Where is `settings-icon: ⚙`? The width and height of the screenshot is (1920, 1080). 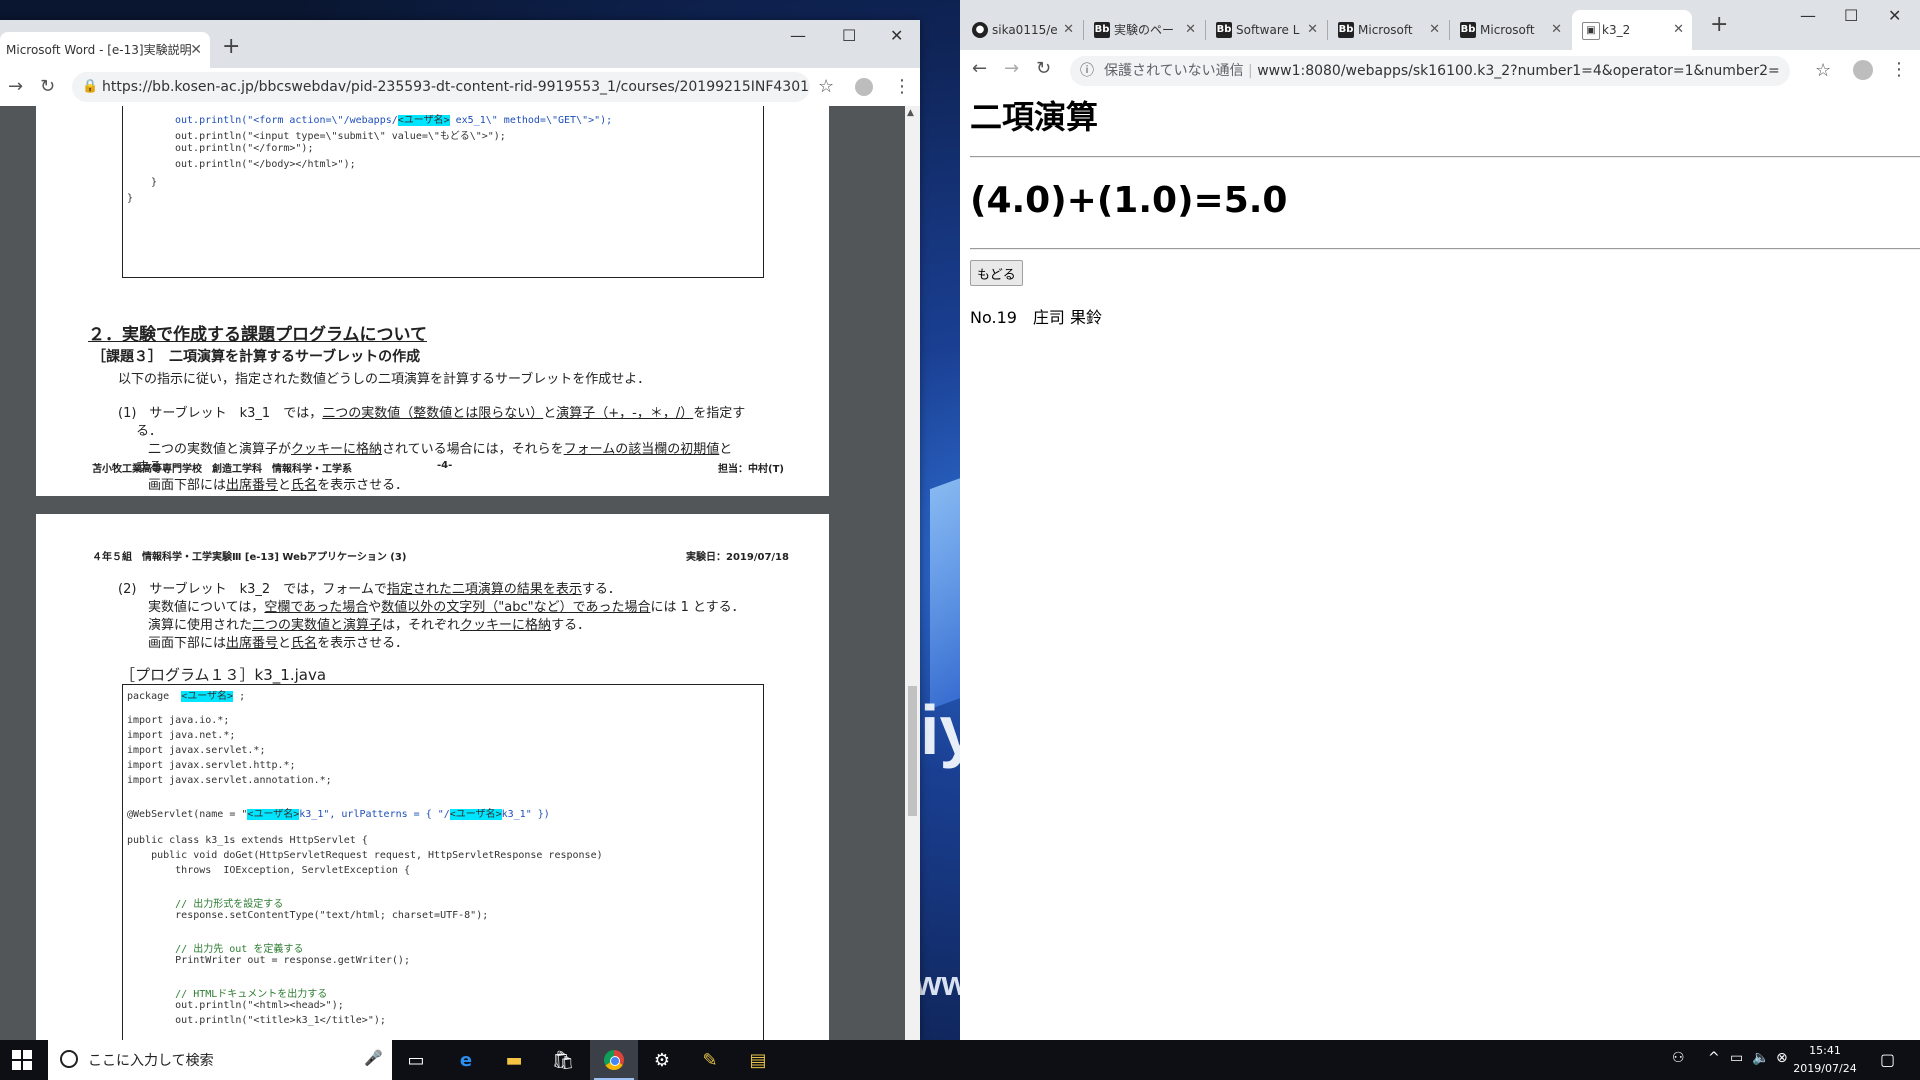
settings-icon: ⚙ is located at coordinates (662, 1060).